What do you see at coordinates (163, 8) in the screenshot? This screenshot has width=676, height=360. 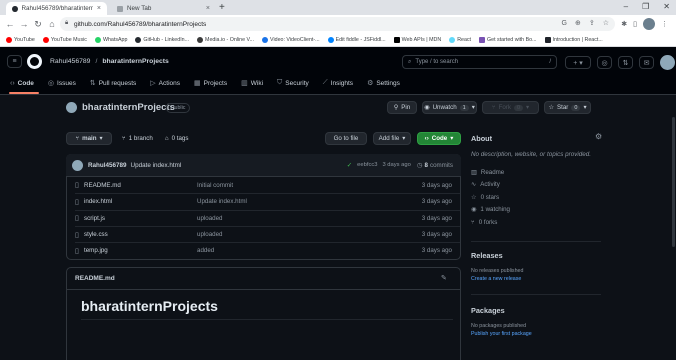 I see `tab-new-tab: New Tab ×` at bounding box center [163, 8].